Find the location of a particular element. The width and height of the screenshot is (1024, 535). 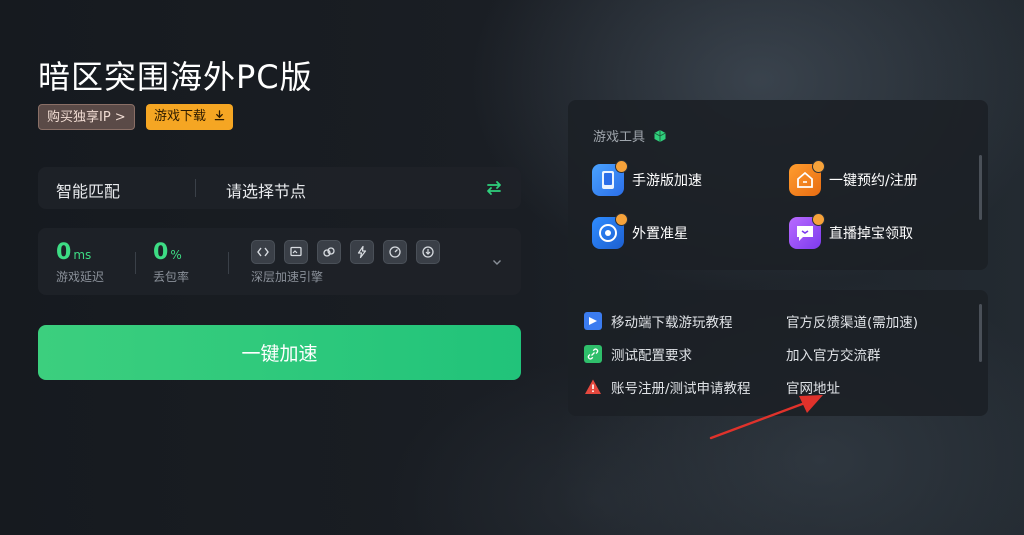

cube-icon is located at coordinates (660, 136).